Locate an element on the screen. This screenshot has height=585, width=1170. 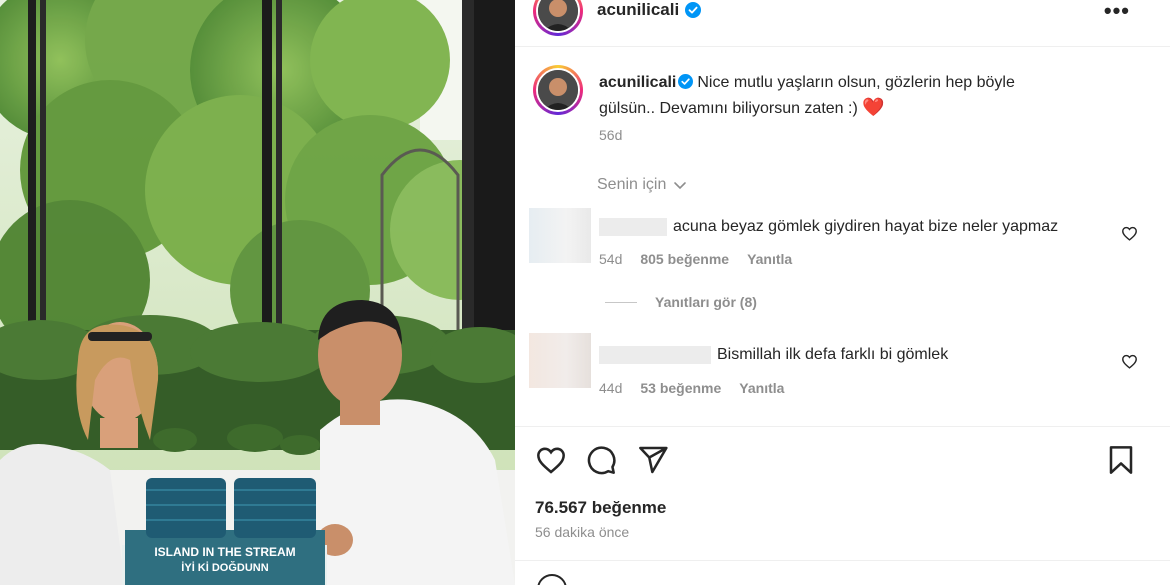
post-timestamp: 56 dakika önce is located at coordinates (582, 532).